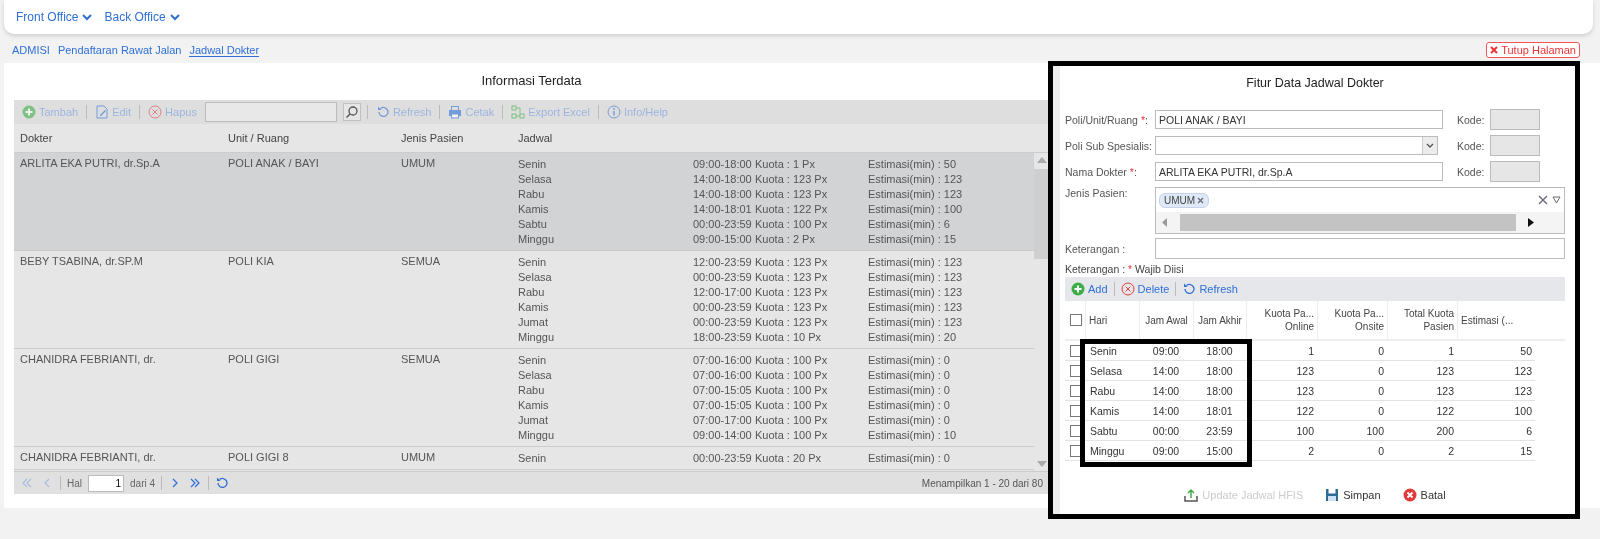 This screenshot has width=1600, height=539. What do you see at coordinates (74, 483) in the screenshot?
I see `page-label: Hal` at bounding box center [74, 483].